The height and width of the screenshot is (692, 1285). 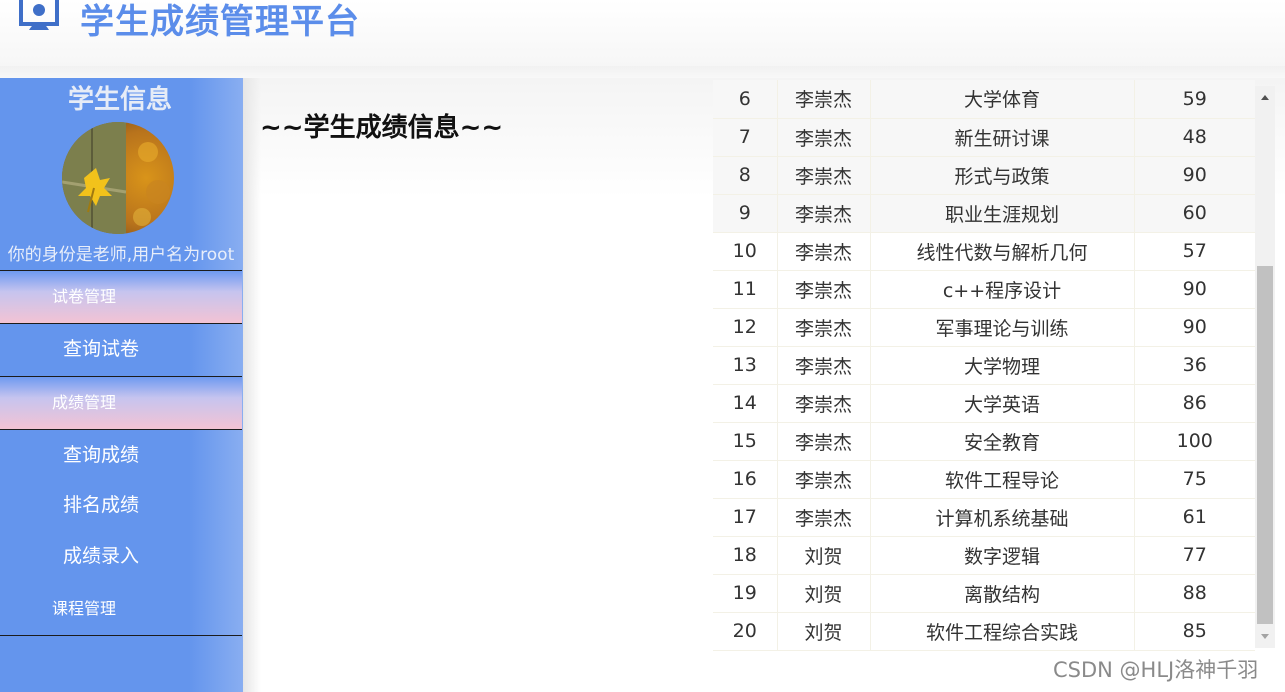 I want to click on scroll-down-icon, so click(x=1265, y=637).